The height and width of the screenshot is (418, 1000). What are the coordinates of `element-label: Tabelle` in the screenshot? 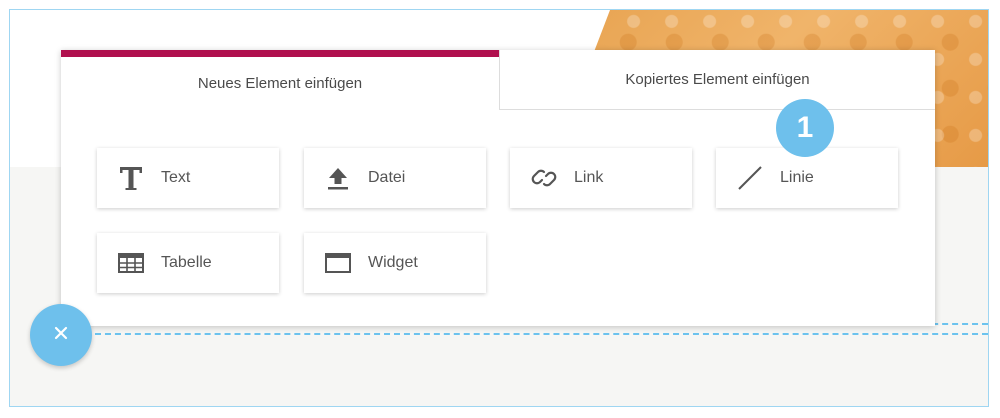 It's located at (186, 262).